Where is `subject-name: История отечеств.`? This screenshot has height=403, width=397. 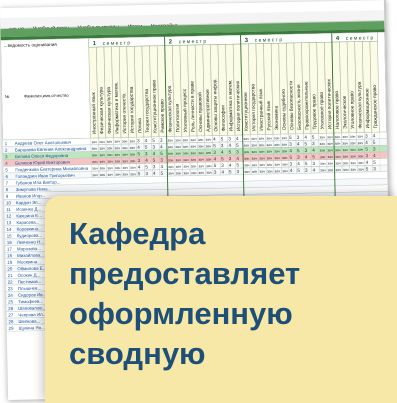
subject-name: История отечеств. is located at coordinates (124, 113).